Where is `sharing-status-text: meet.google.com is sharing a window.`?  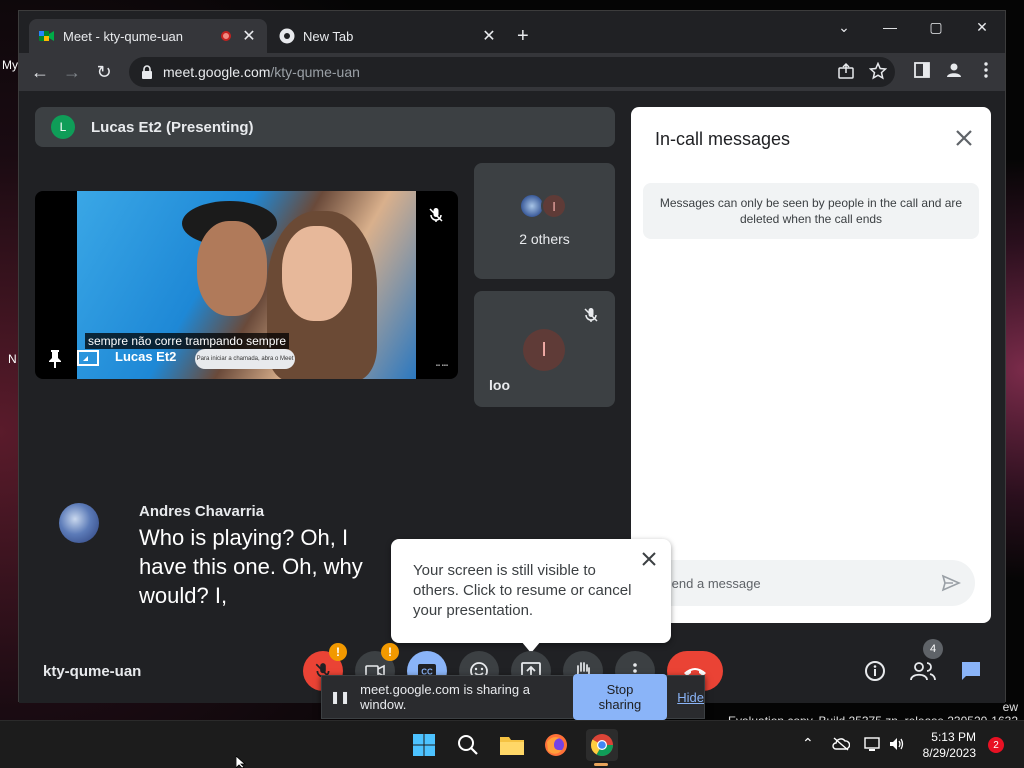
sharing-status-text: meet.google.com is sharing a window. is located at coordinates (445, 697).